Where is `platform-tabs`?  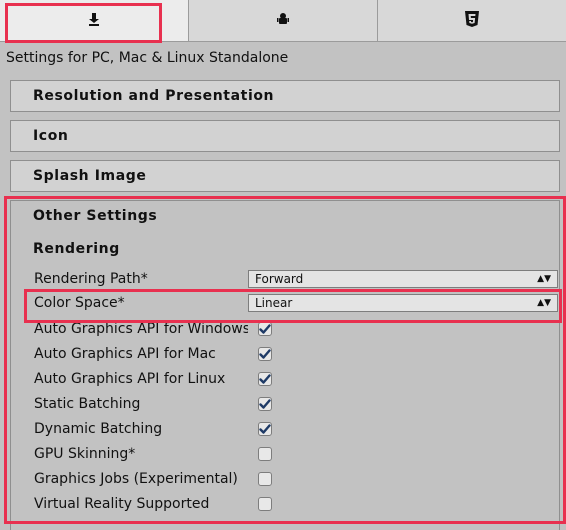
platform-tabs is located at coordinates (283, 21).